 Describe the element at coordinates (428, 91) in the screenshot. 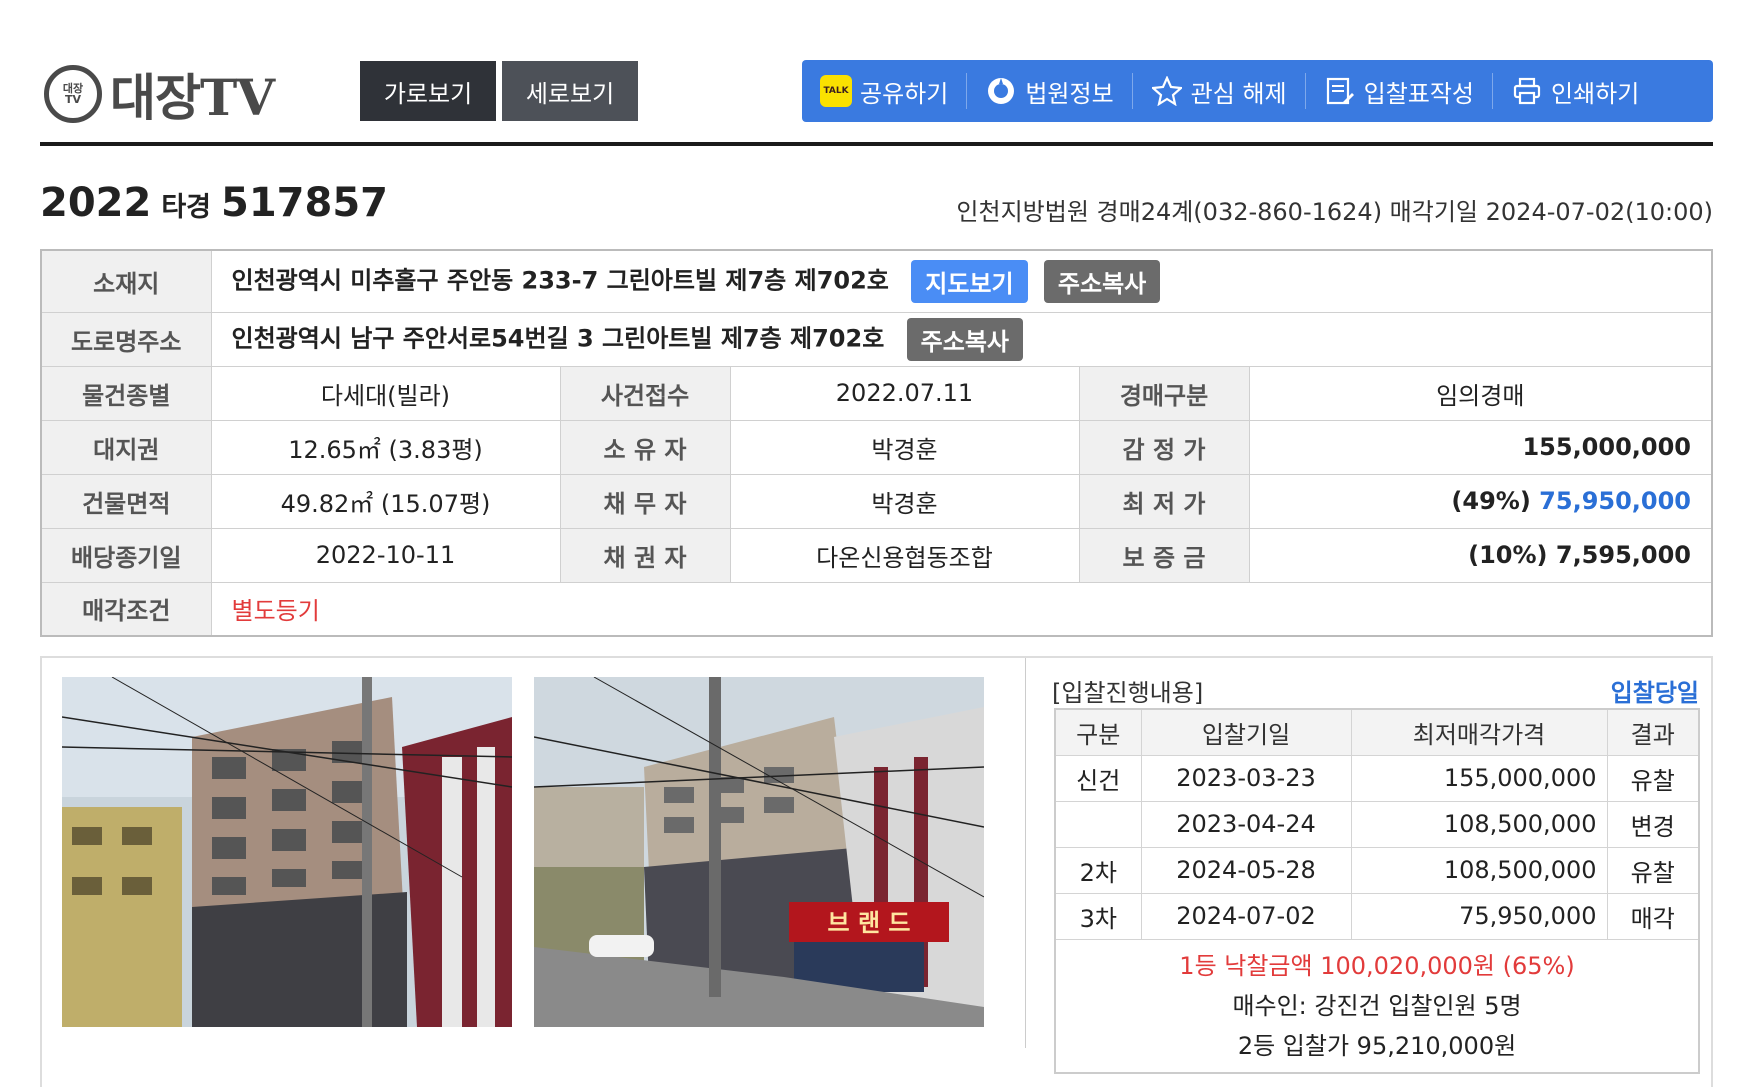

I see `horizontal-view-button: 가로보기` at that location.